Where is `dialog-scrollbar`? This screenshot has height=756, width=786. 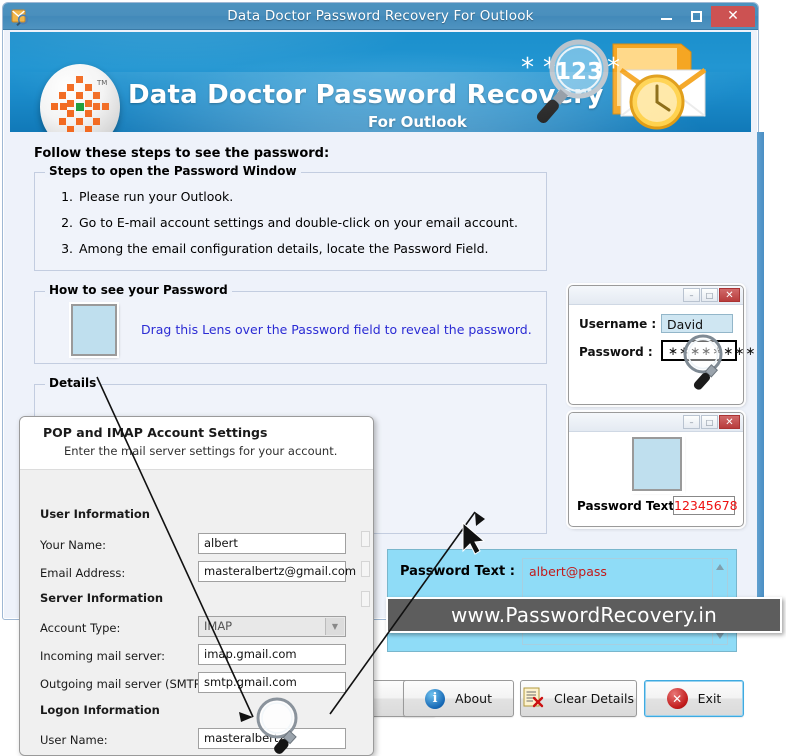
dialog-scrollbar is located at coordinates (365, 631).